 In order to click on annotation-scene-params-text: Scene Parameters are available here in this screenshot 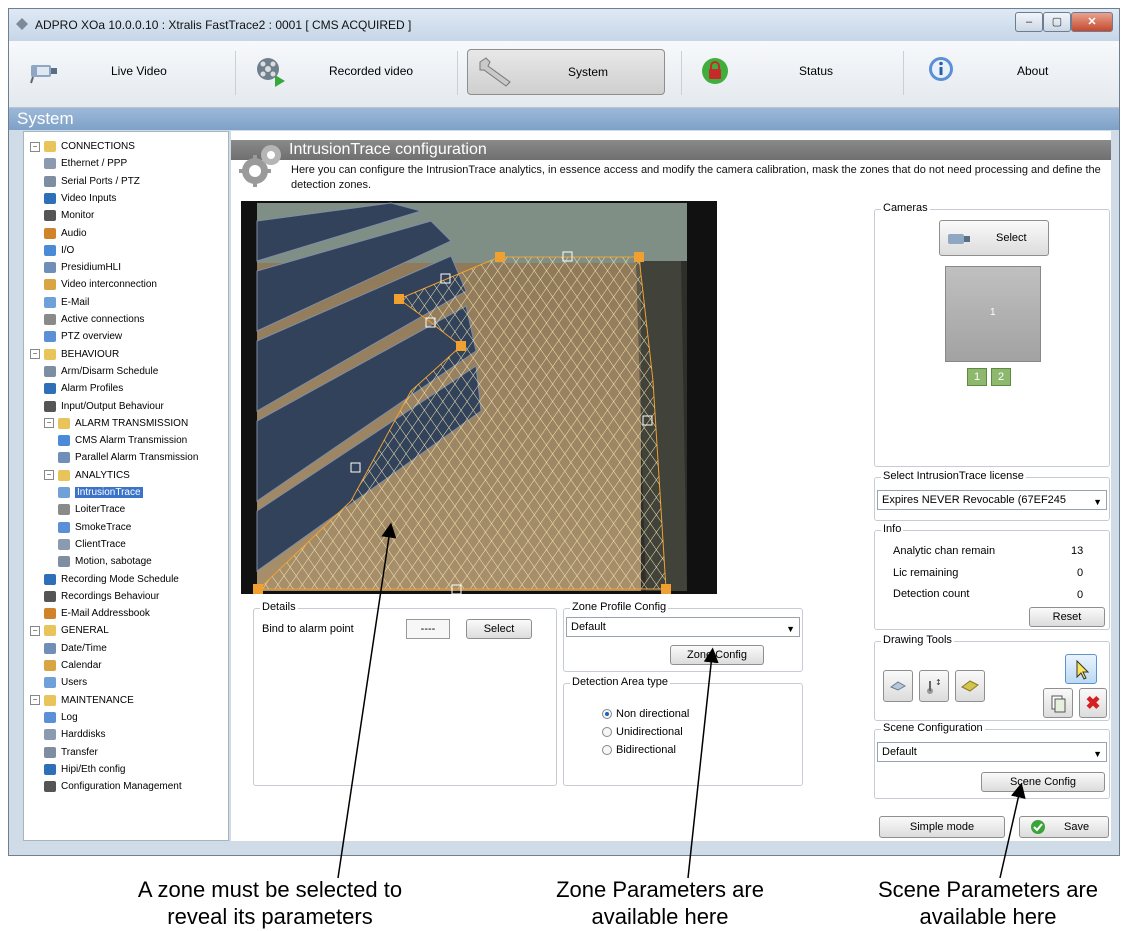, I will do `click(988, 903)`.